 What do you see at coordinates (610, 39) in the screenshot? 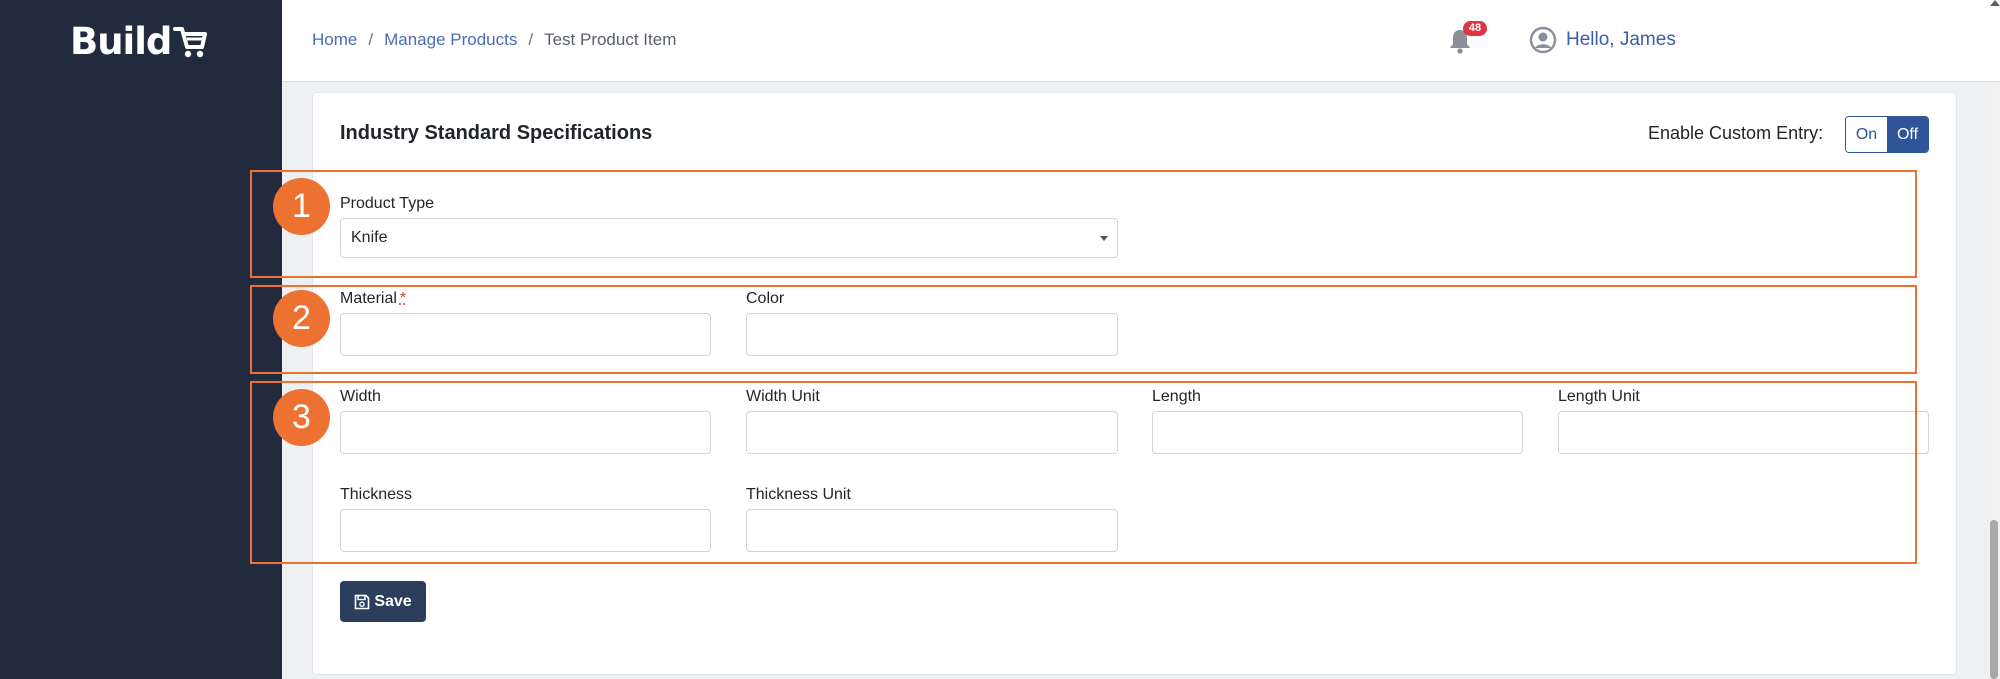
I see `breadcrumb-current: Test Product Item` at bounding box center [610, 39].